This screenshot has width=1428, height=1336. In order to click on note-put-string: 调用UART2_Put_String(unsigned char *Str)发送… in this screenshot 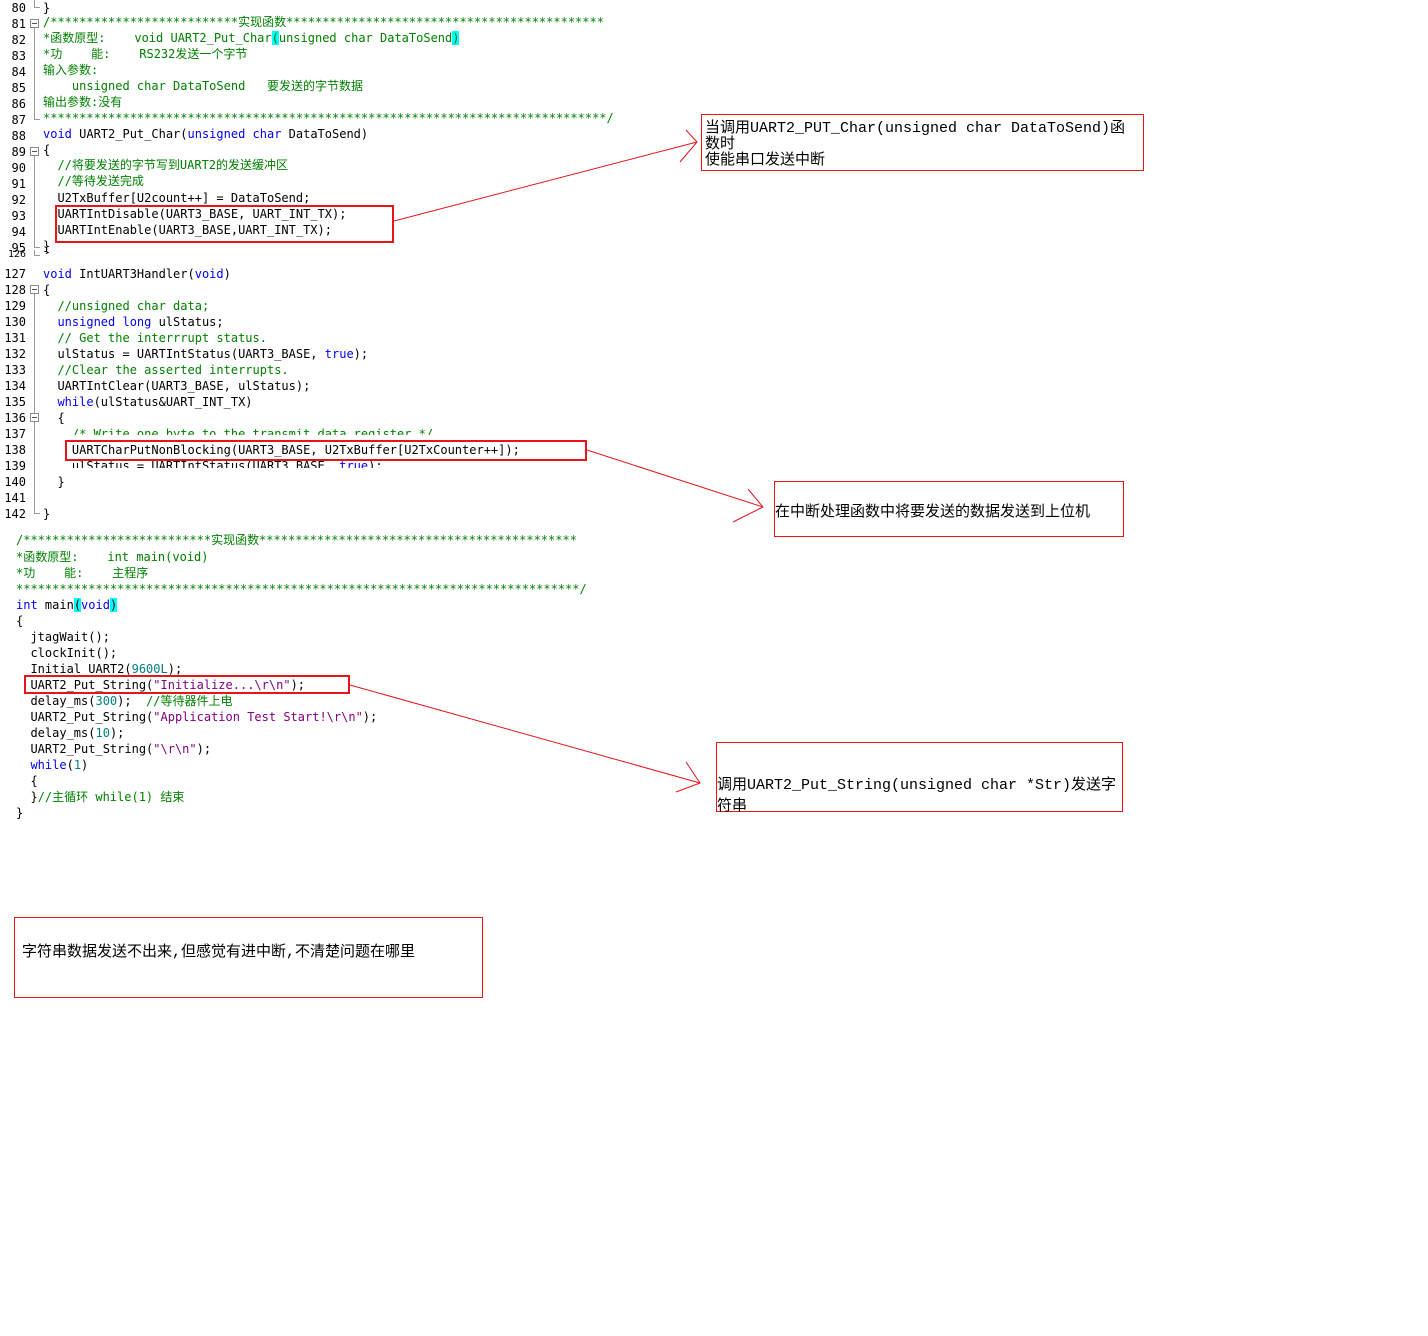, I will do `click(919, 778)`.